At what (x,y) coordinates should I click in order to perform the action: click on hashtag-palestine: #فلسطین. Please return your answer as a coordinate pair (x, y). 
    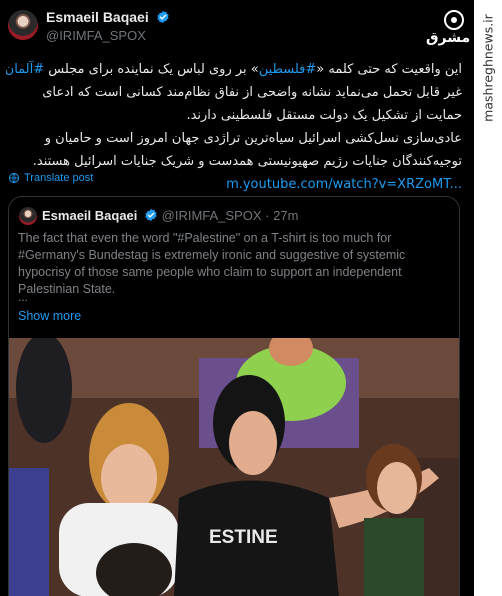
    Looking at the image, I should click on (288, 69).